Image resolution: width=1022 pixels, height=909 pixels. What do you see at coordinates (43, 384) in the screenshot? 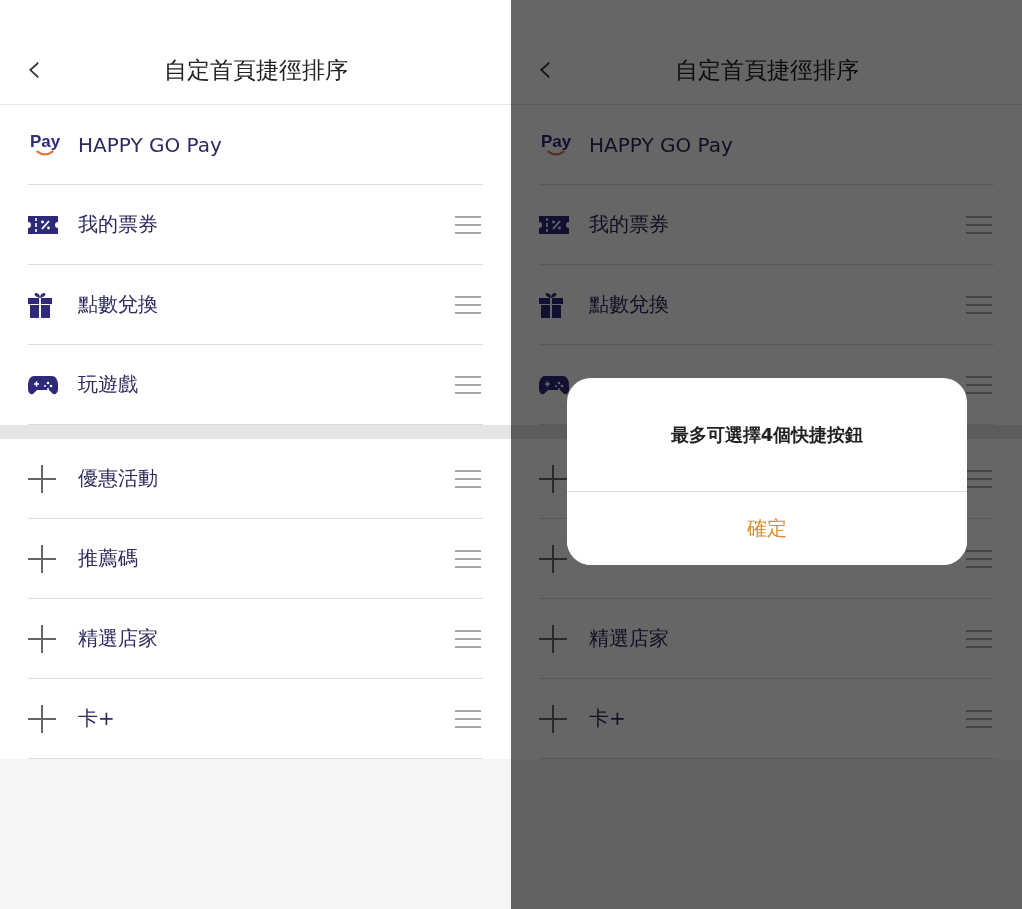
I see `gamepad-icon` at bounding box center [43, 384].